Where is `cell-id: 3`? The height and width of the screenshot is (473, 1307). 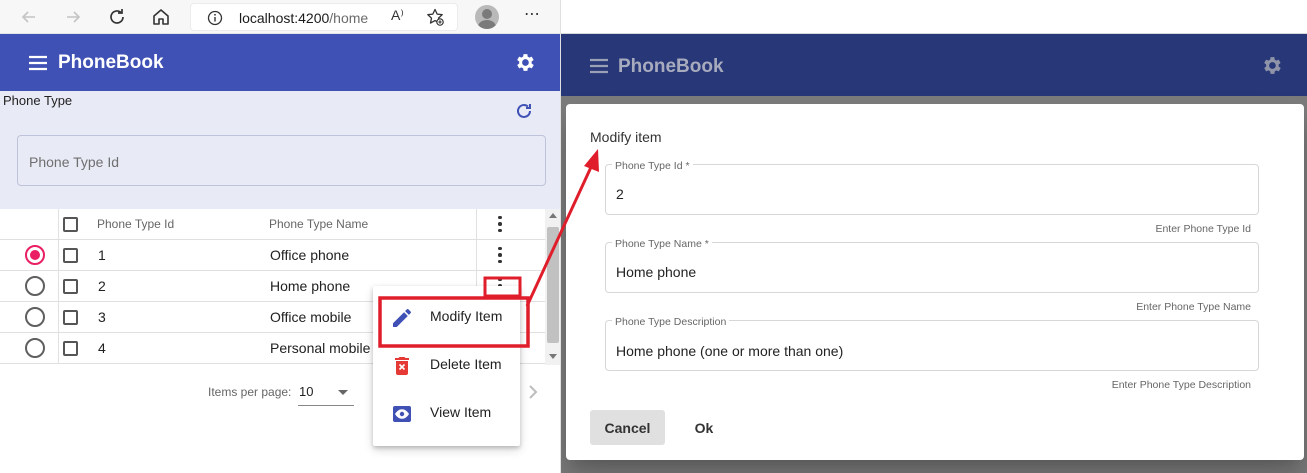
cell-id: 3 is located at coordinates (102, 317).